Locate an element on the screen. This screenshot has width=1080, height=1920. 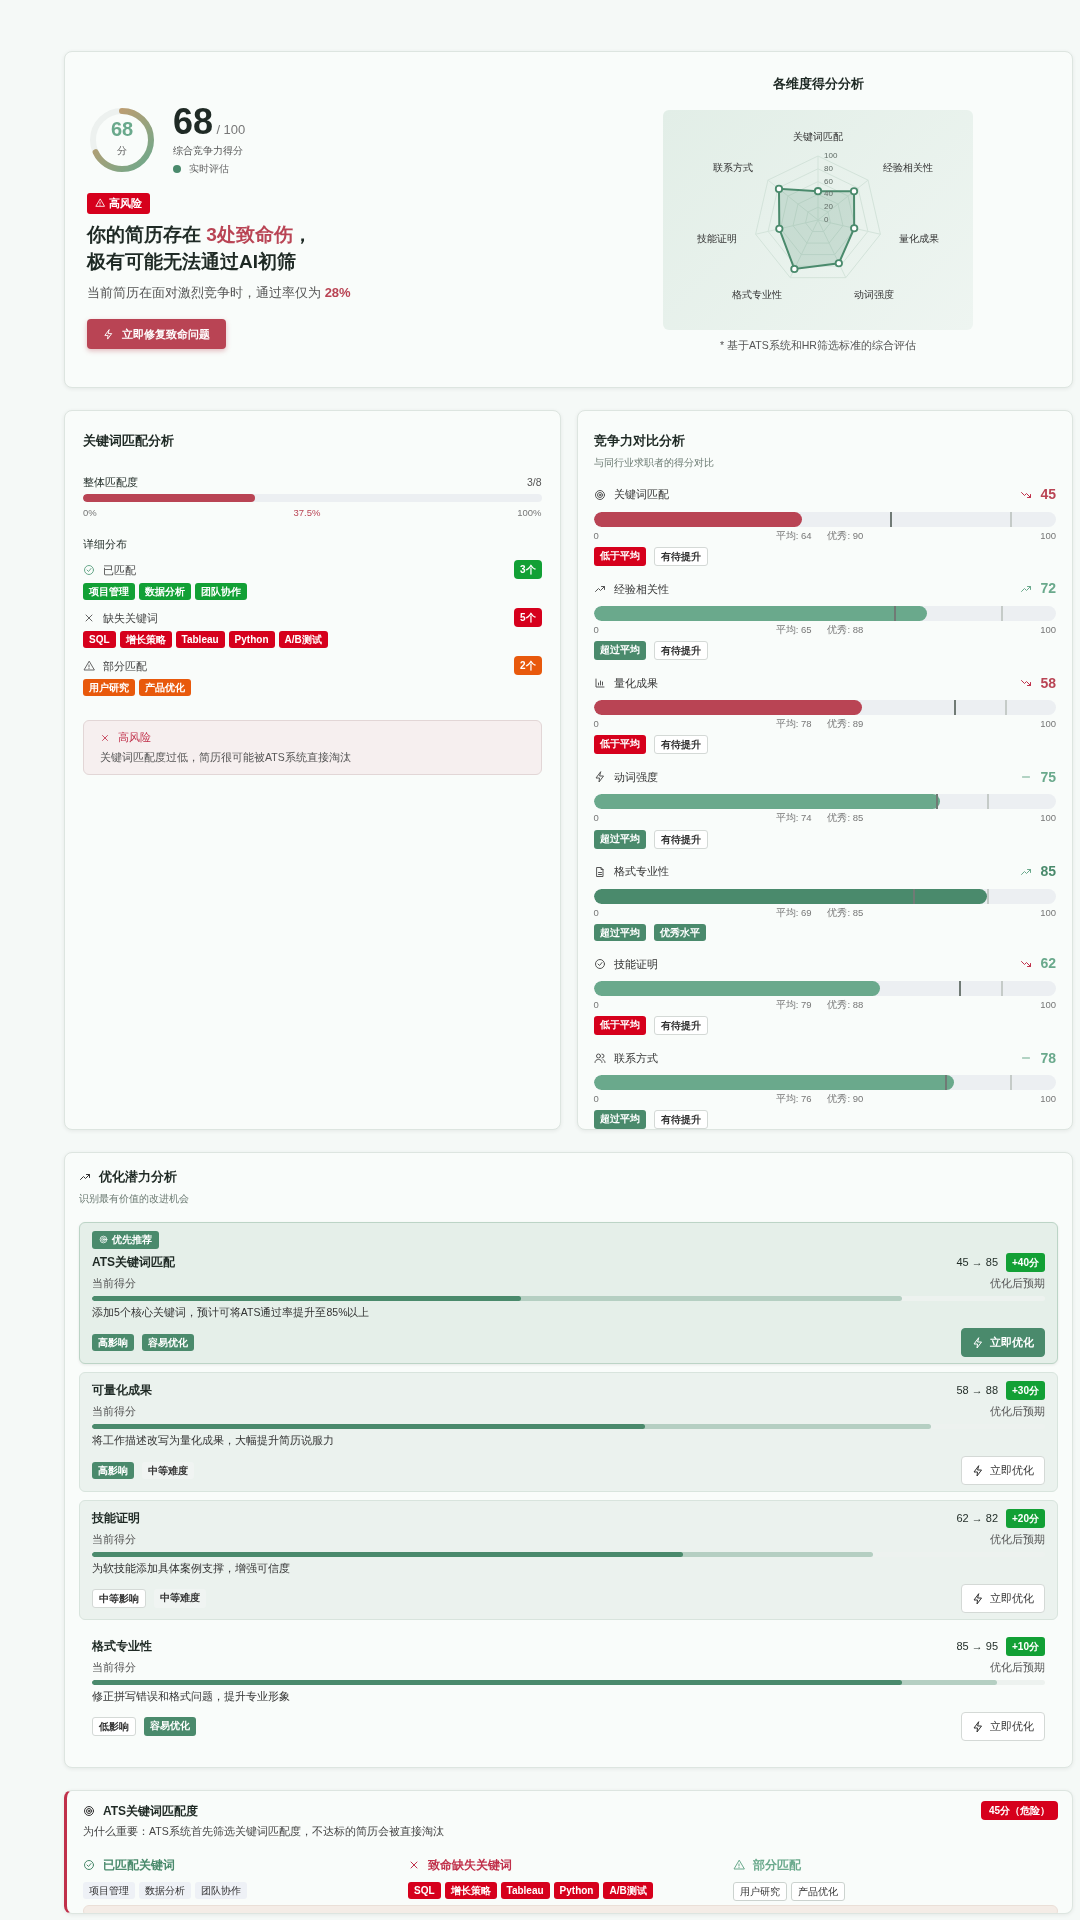
dimension-score: 85 is located at coordinates (1048, 871).